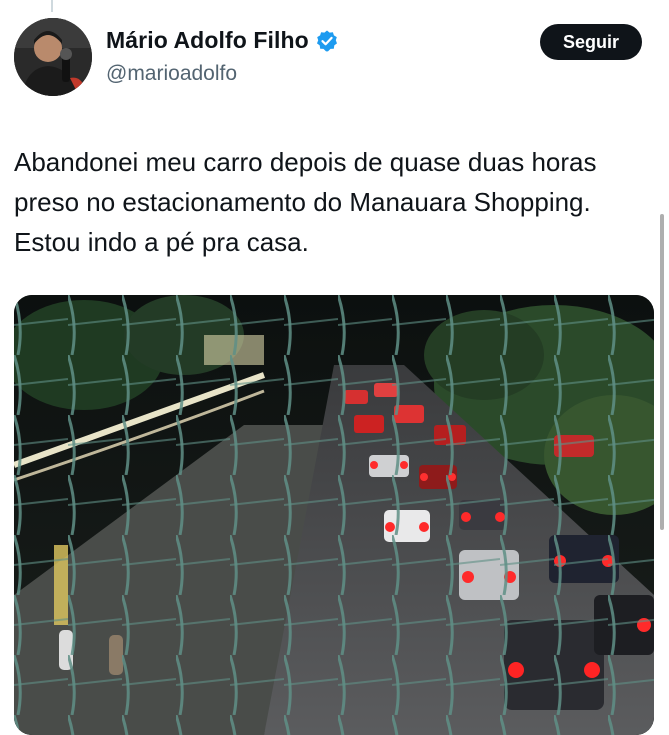  What do you see at coordinates (207, 40) in the screenshot?
I see `author-display-name: Mário Adolfo Filho` at bounding box center [207, 40].